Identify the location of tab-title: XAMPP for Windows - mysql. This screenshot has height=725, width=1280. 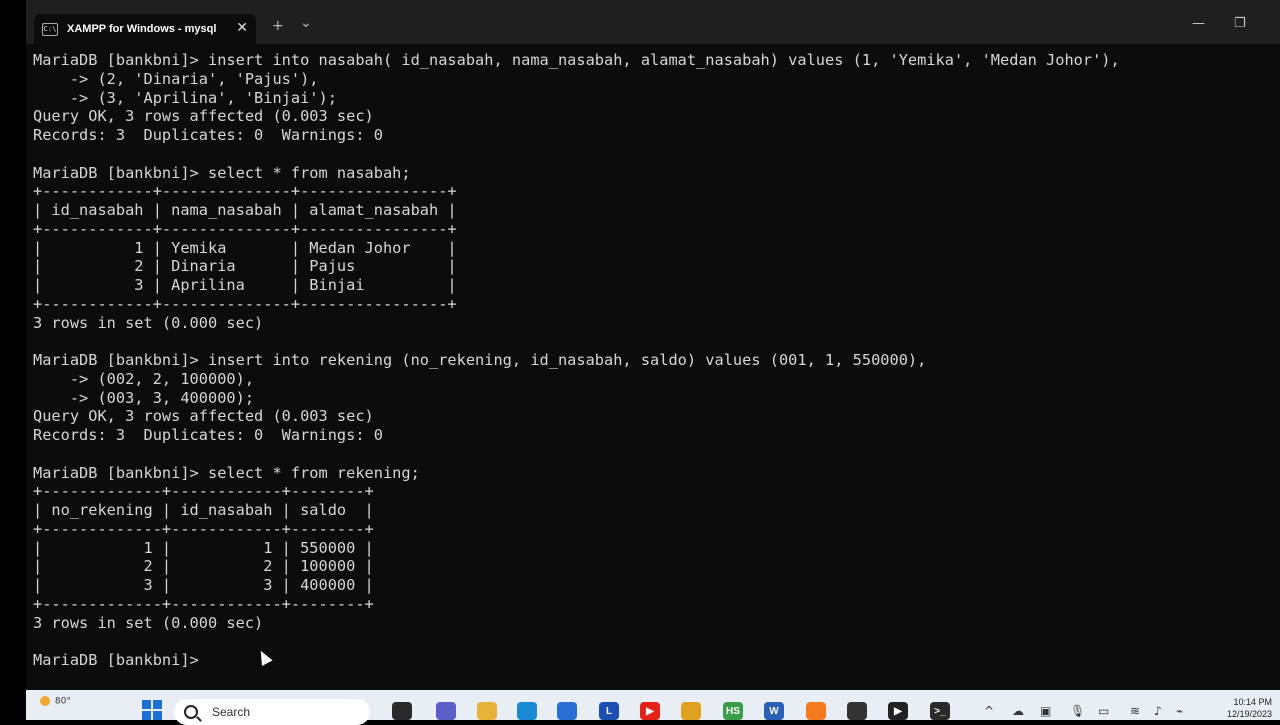
(142, 29).